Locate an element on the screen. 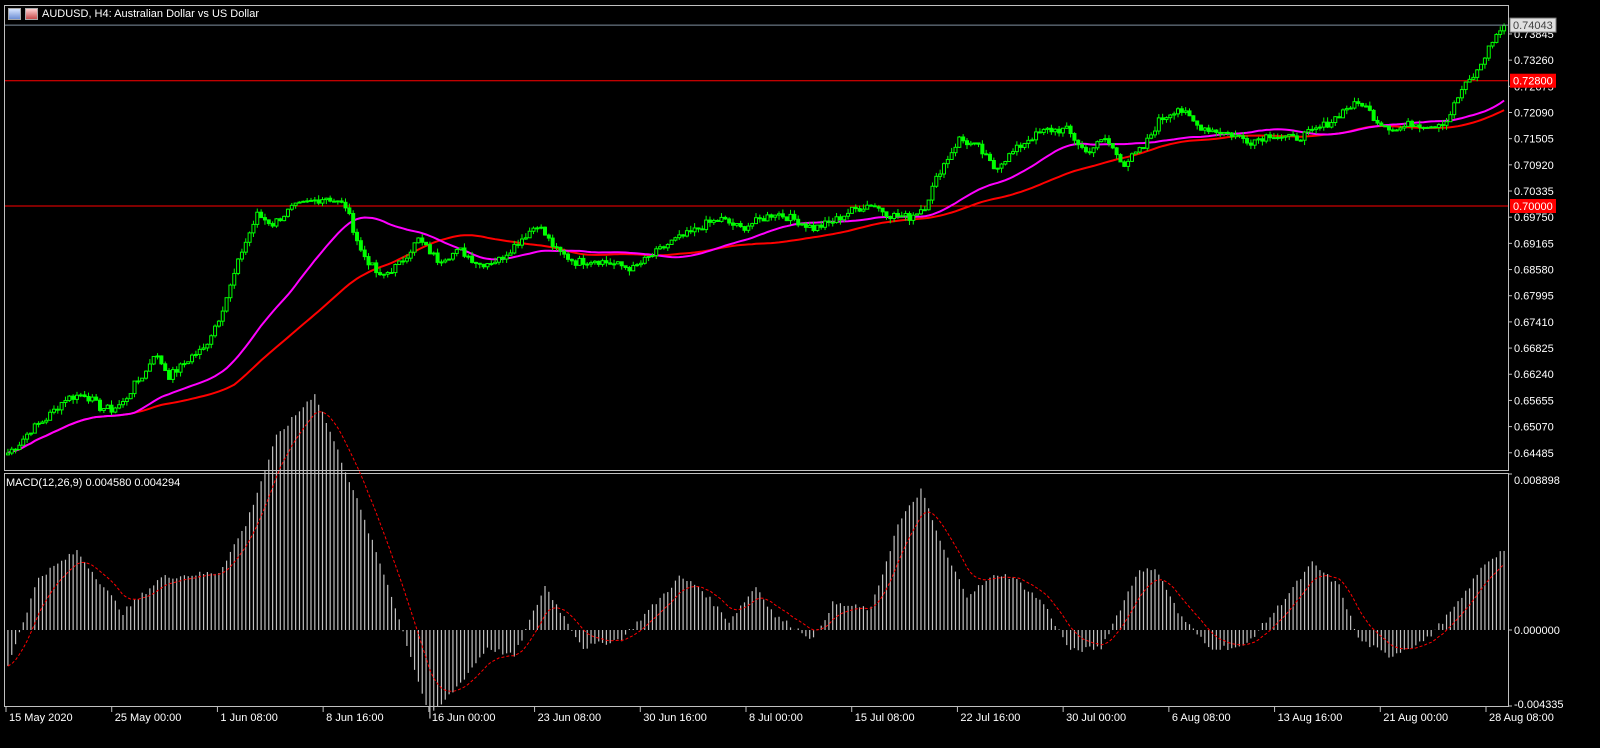  price-tick-label: 0.73260 is located at coordinates (1534, 61).